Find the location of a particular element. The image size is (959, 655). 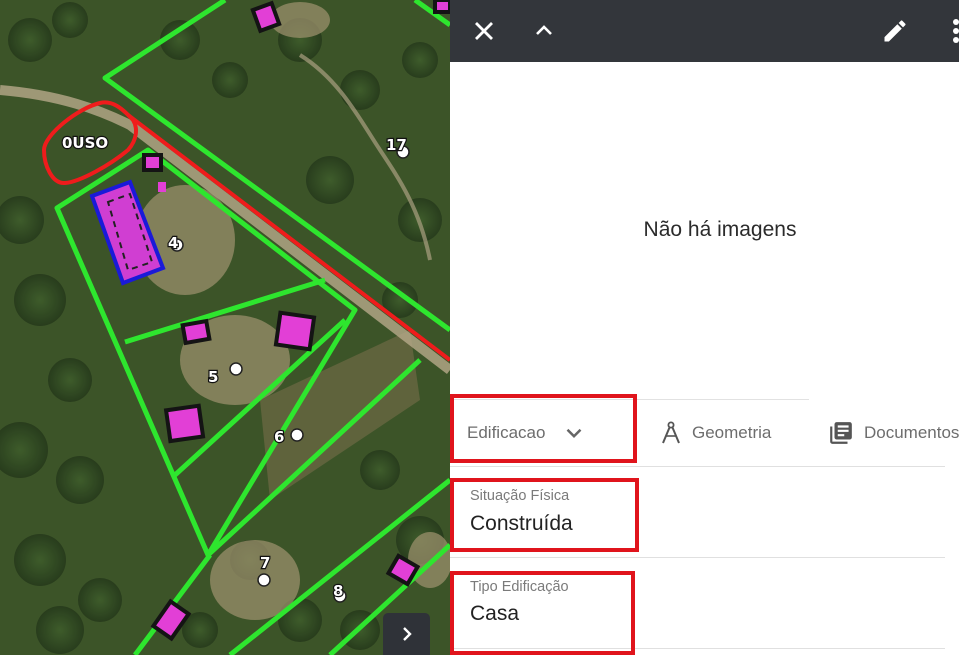

no-images-message: Não há imagens is located at coordinates (720, 229).